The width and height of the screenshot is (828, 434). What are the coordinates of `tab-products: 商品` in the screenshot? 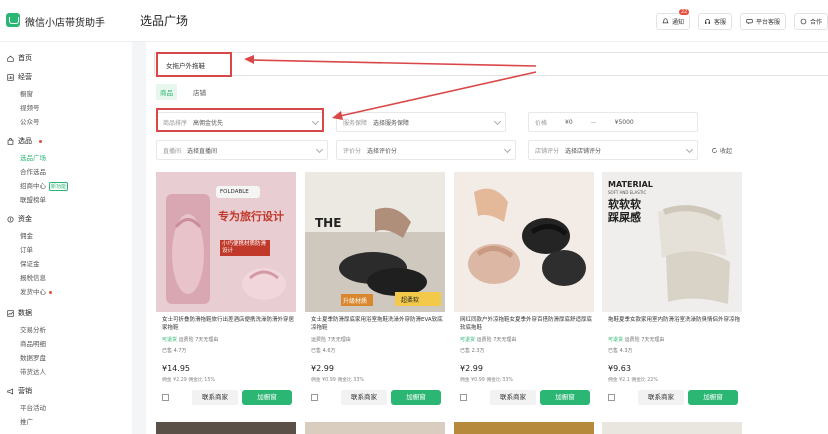 It's located at (166, 92).